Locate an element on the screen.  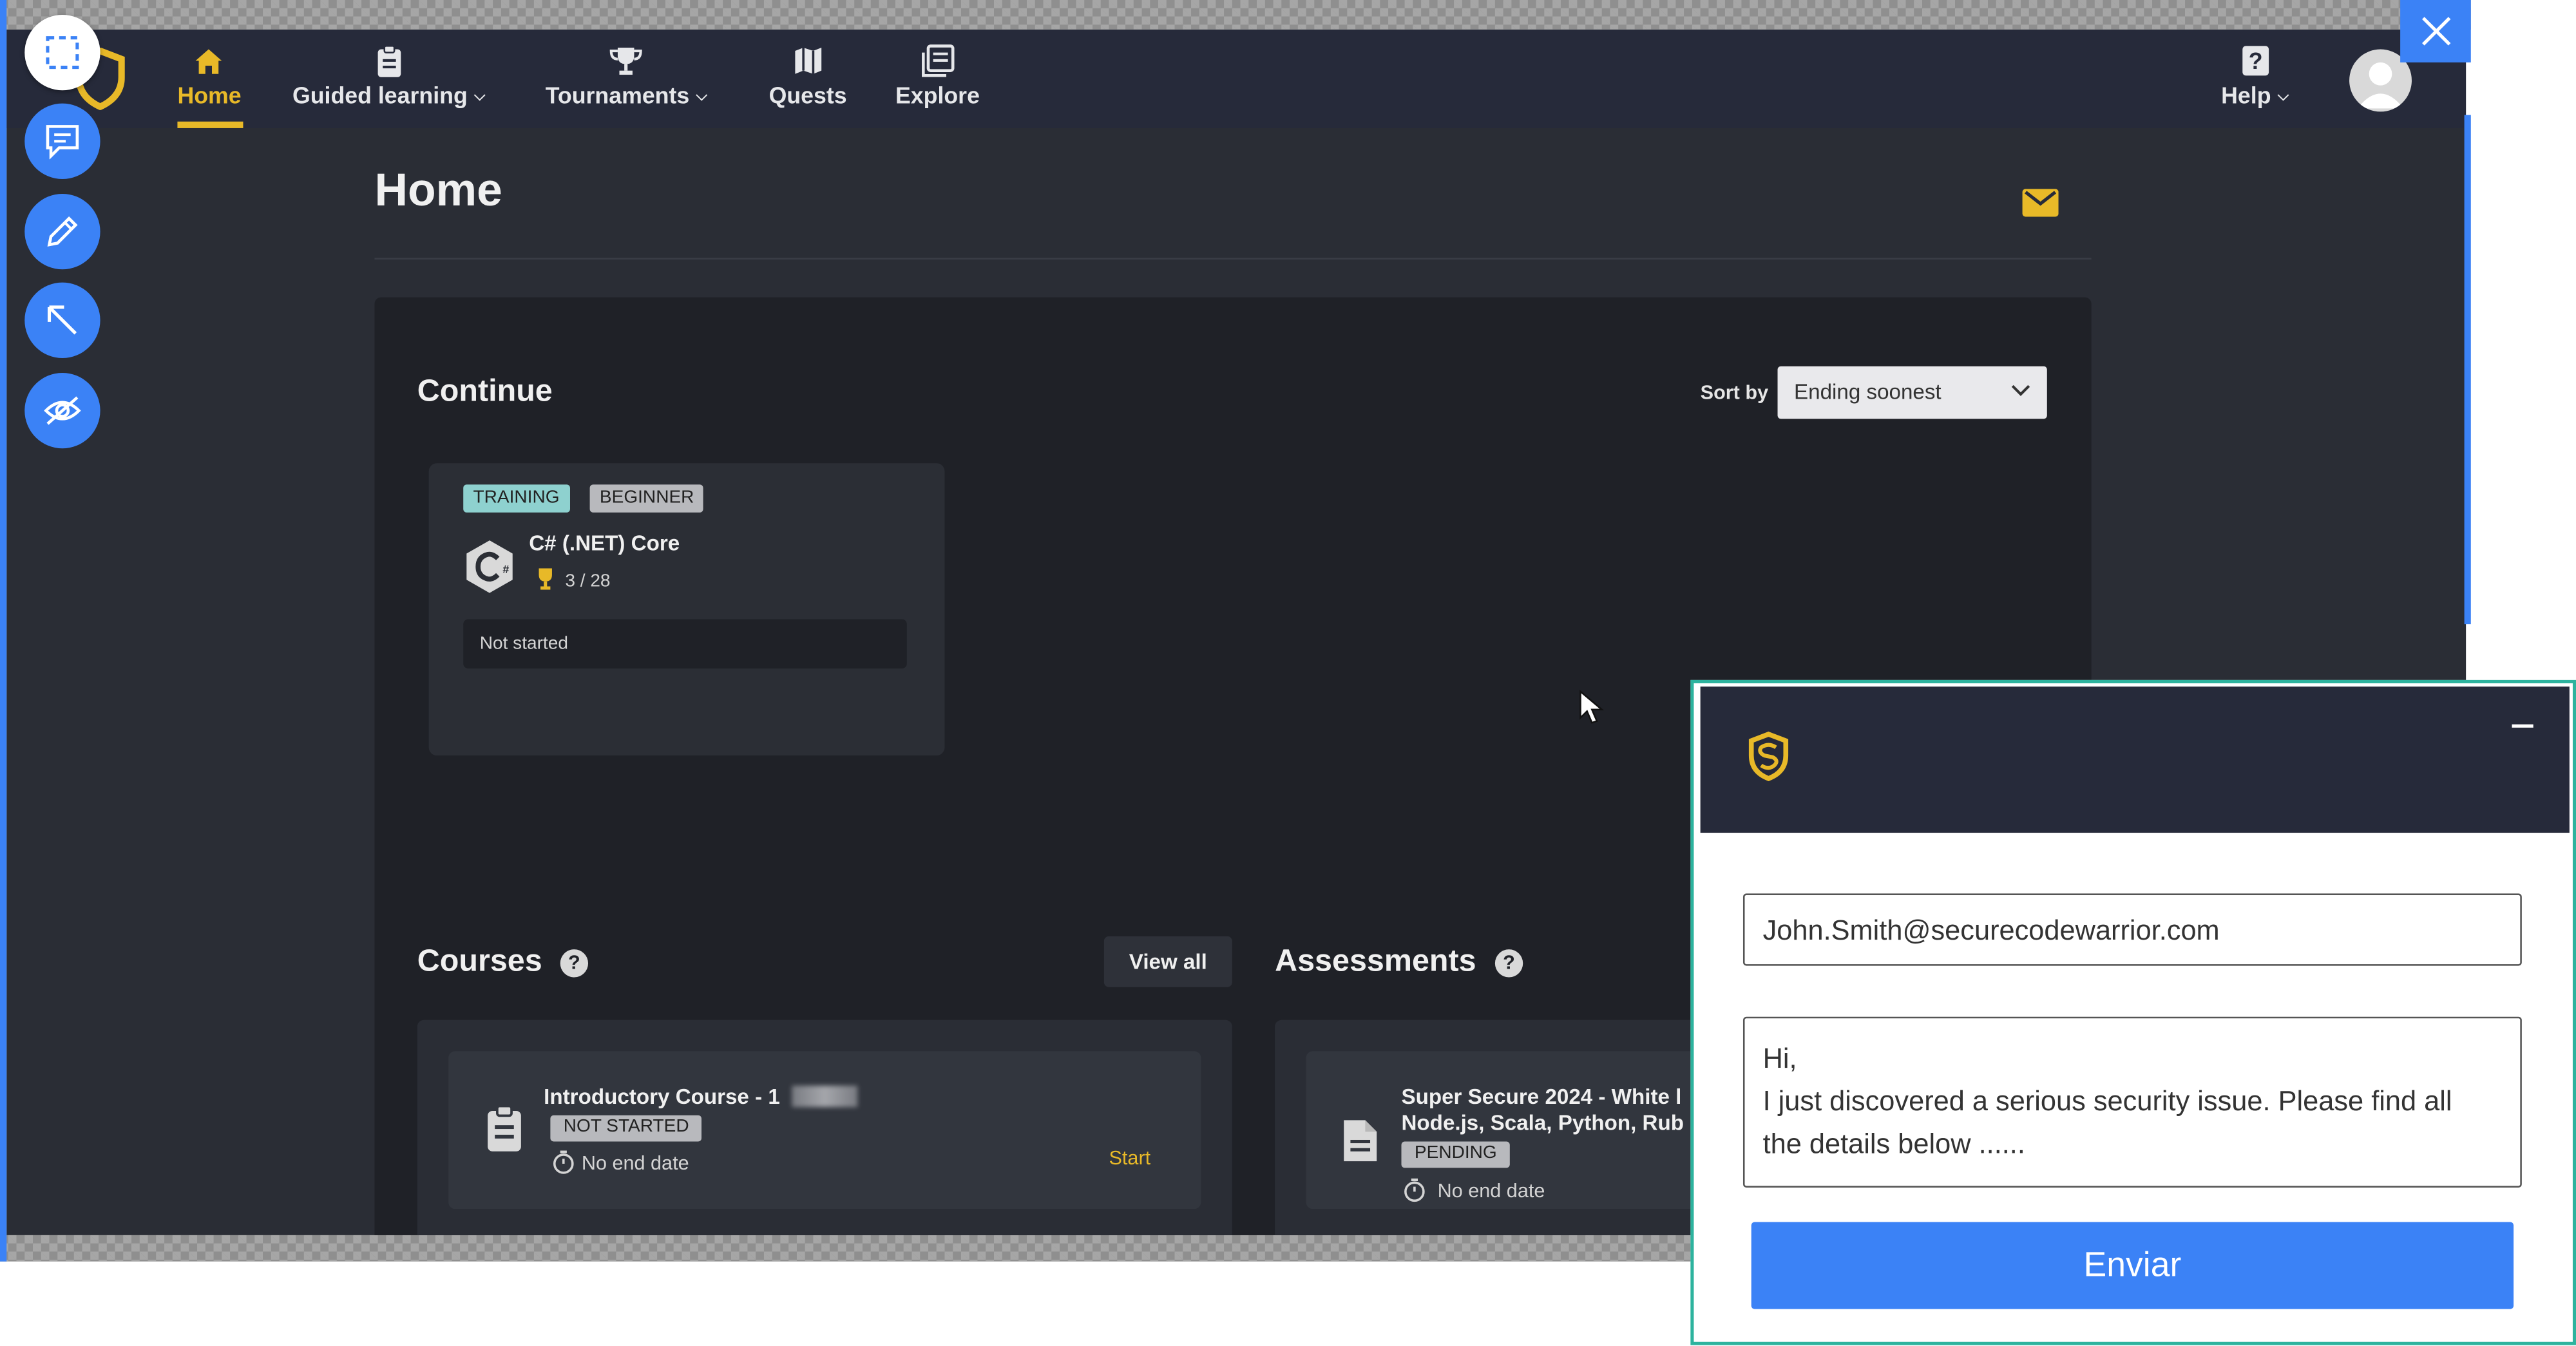
nav-help: ? Help ⌵ is located at coordinates (2255, 75).